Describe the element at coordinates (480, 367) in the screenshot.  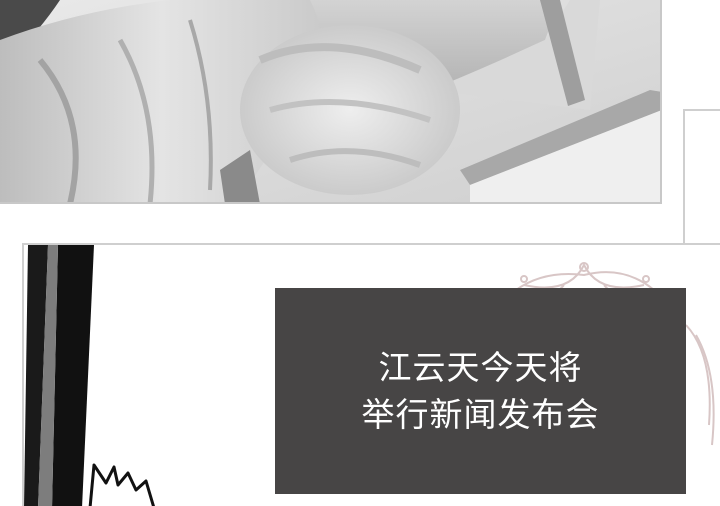
I see `caption-line-1: 江云天今天将` at that location.